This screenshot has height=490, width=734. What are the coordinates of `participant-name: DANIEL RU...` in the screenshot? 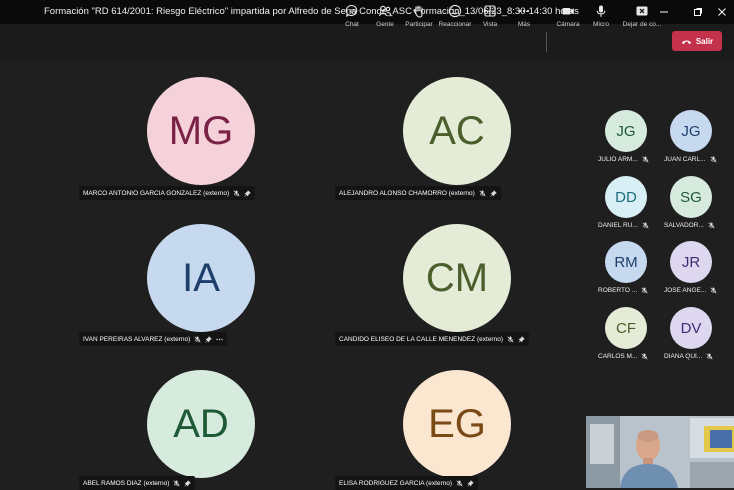 It's located at (618, 225).